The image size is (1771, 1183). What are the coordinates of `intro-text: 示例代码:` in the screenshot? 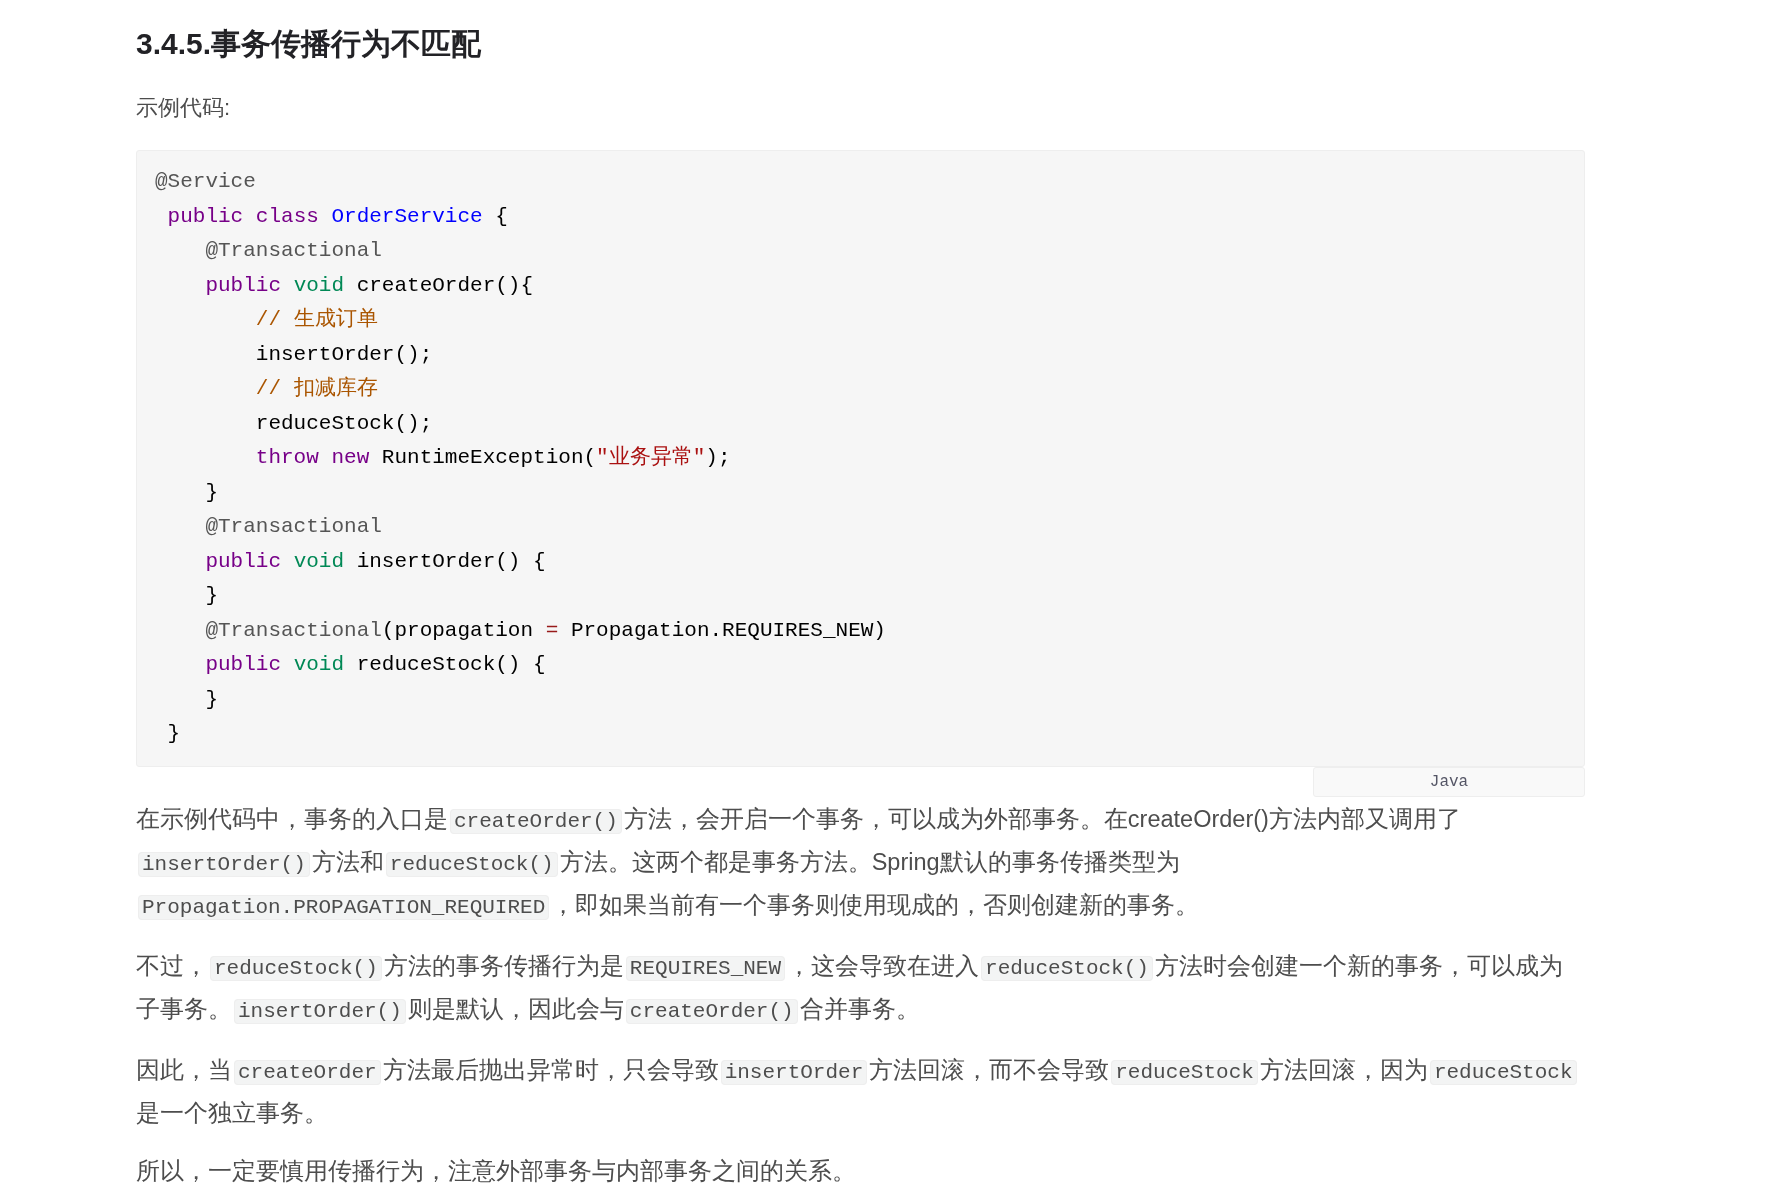 It's located at (184, 108).